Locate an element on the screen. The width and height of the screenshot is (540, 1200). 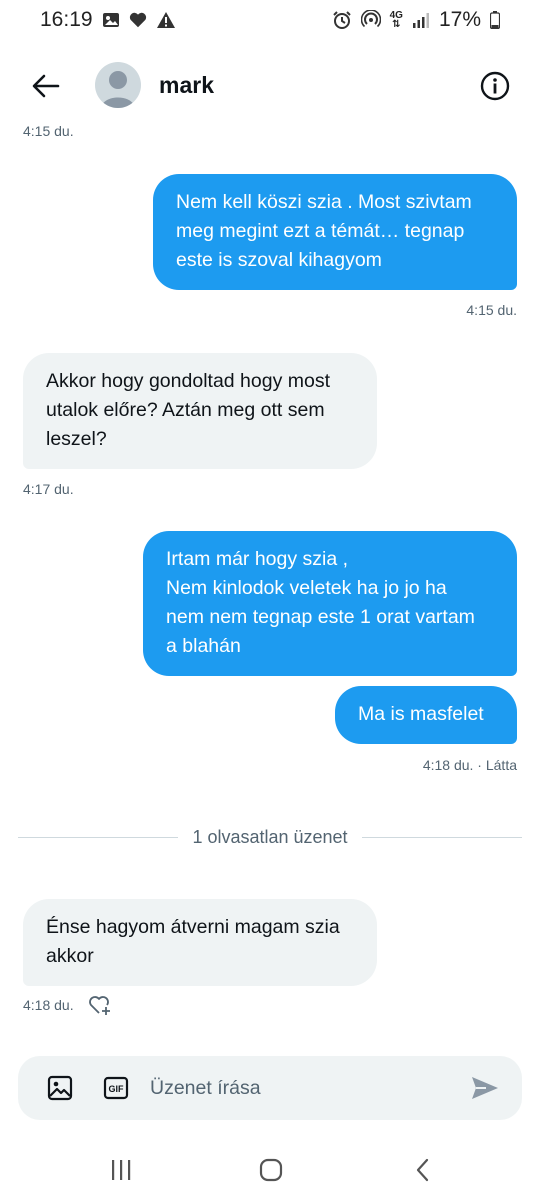
add-reaction-icon is located at coordinates (99, 1005).